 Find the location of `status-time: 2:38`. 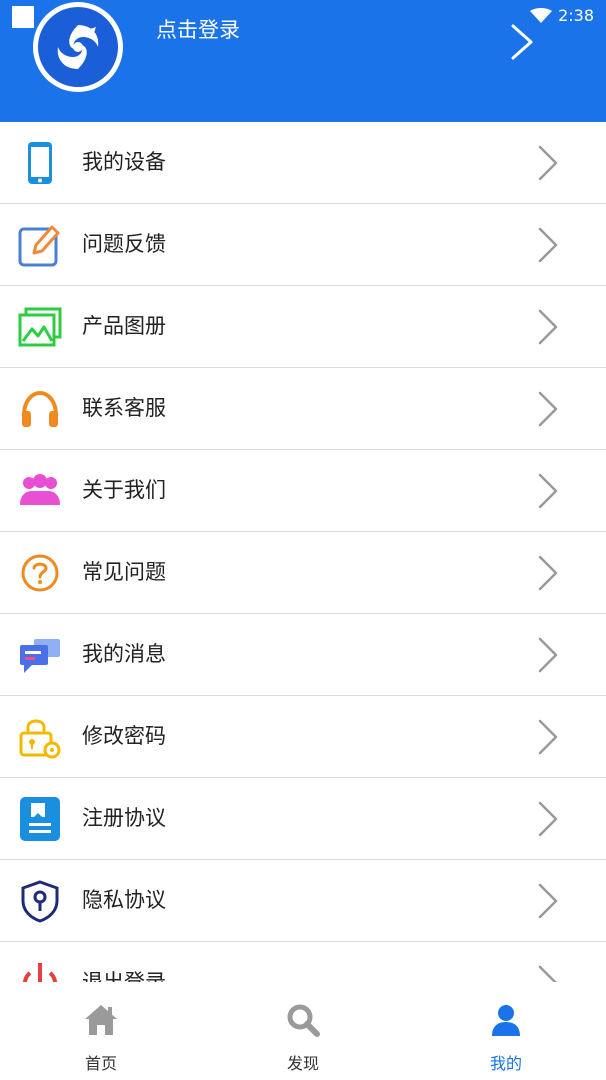

status-time: 2:38 is located at coordinates (576, 15).